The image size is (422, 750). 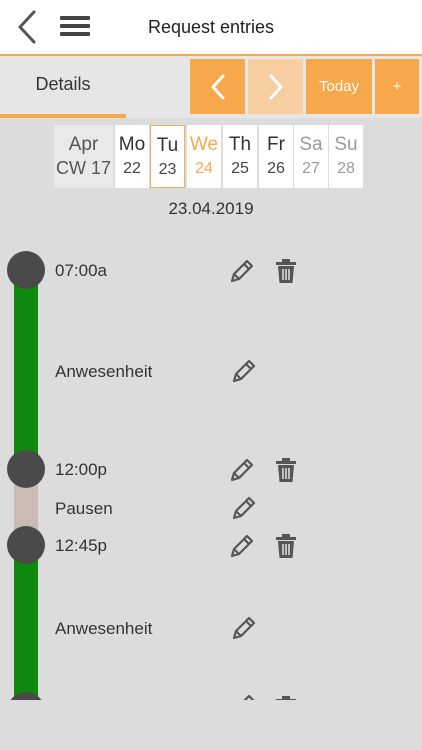 What do you see at coordinates (211, 208) in the screenshot?
I see `selected-date: 23.04.2019` at bounding box center [211, 208].